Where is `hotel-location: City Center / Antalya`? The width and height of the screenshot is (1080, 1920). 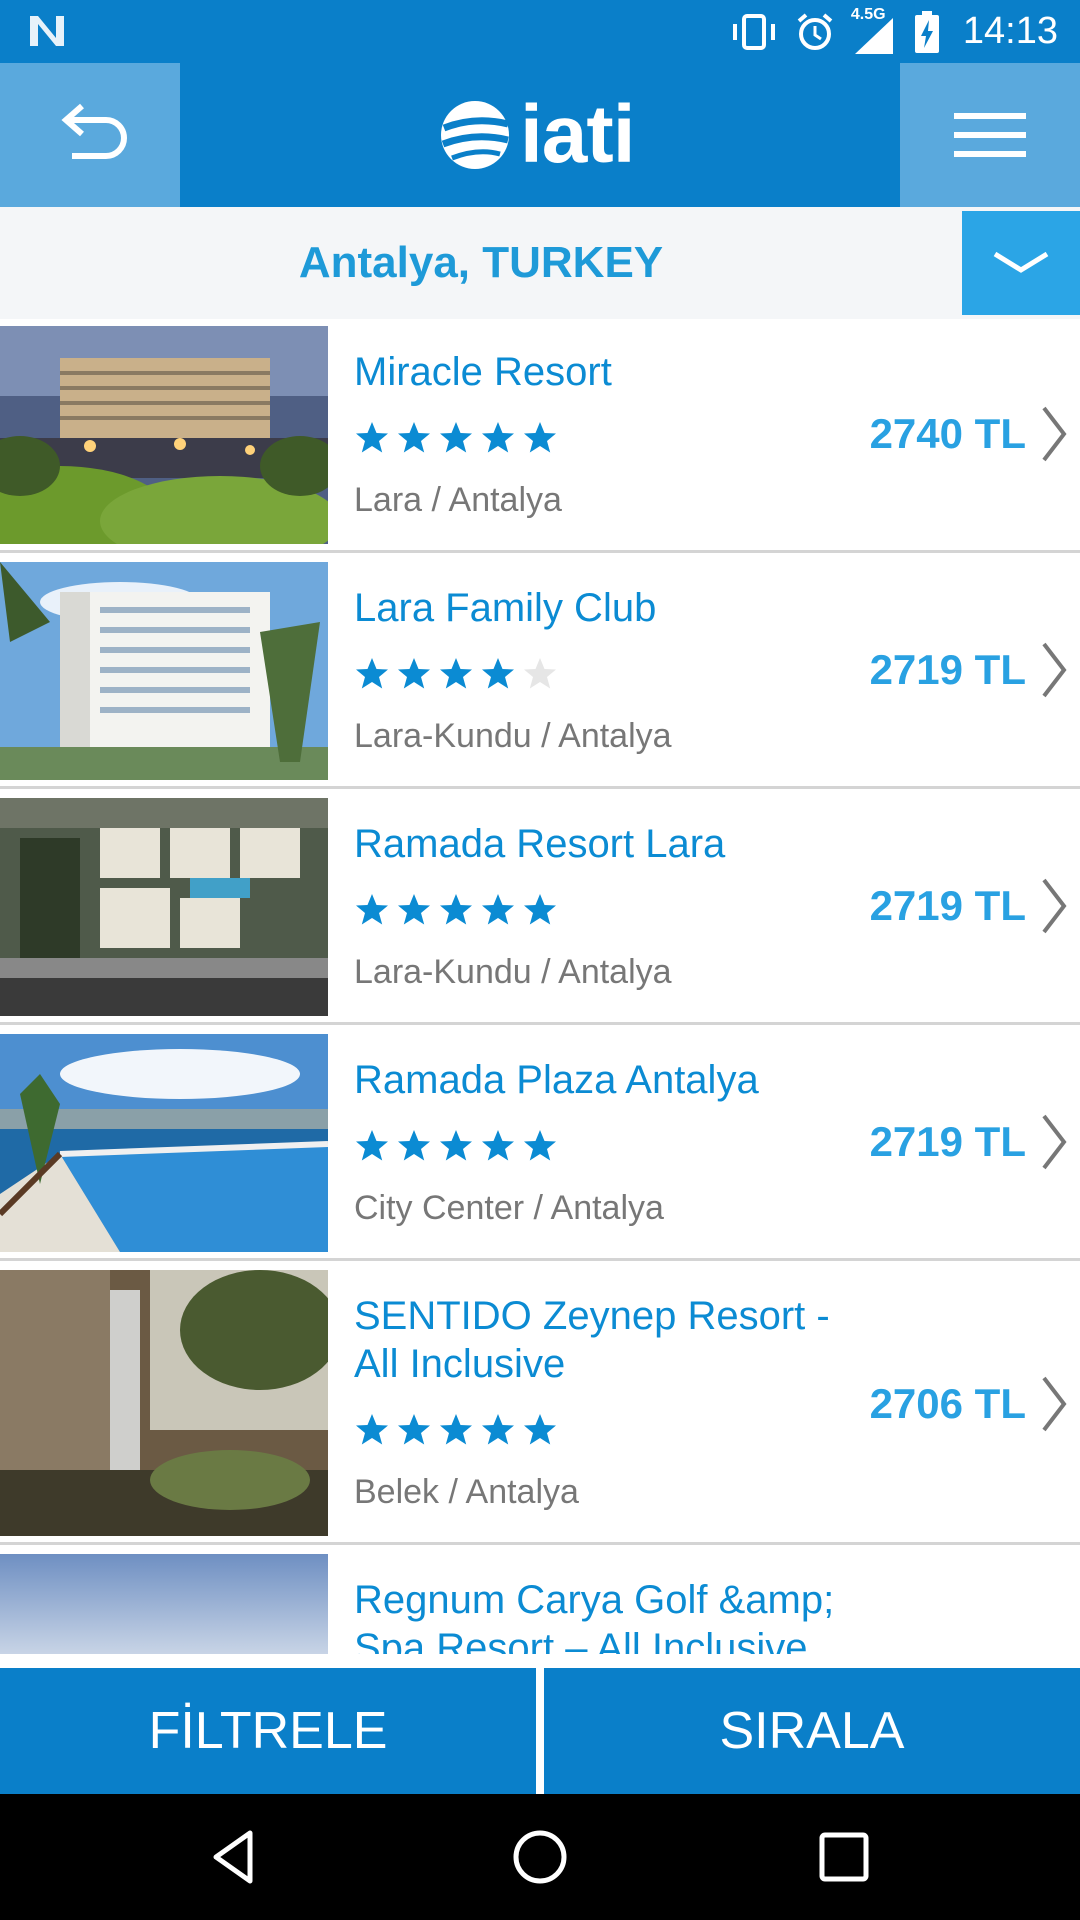
hotel-location: City Center / Antalya is located at coordinates (509, 1208).